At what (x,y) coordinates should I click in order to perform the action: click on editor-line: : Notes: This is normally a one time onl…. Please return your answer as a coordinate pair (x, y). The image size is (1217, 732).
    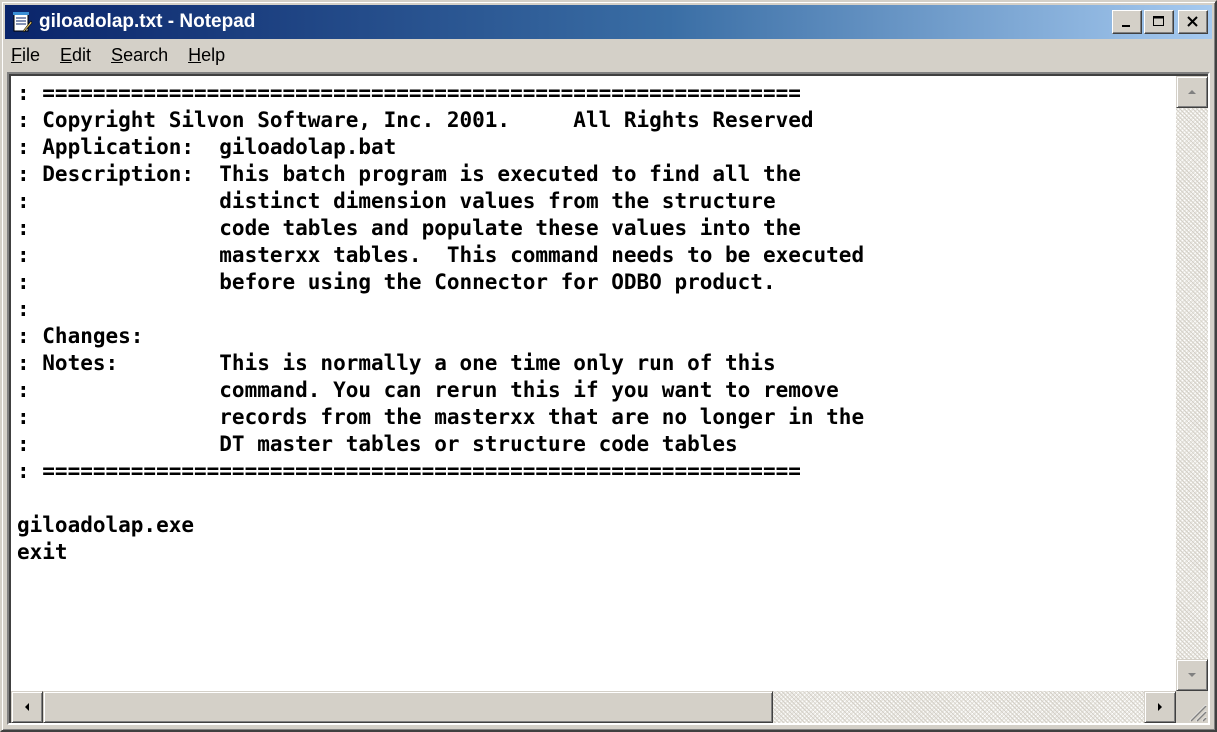
    Looking at the image, I should click on (396, 363).